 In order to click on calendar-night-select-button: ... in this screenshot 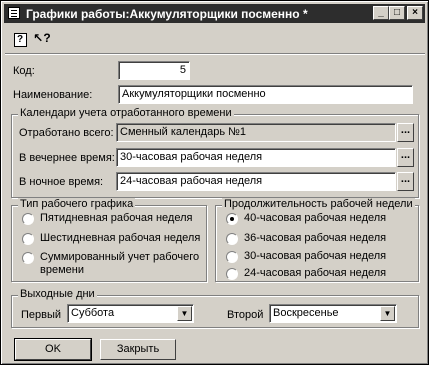, I will do `click(405, 181)`.